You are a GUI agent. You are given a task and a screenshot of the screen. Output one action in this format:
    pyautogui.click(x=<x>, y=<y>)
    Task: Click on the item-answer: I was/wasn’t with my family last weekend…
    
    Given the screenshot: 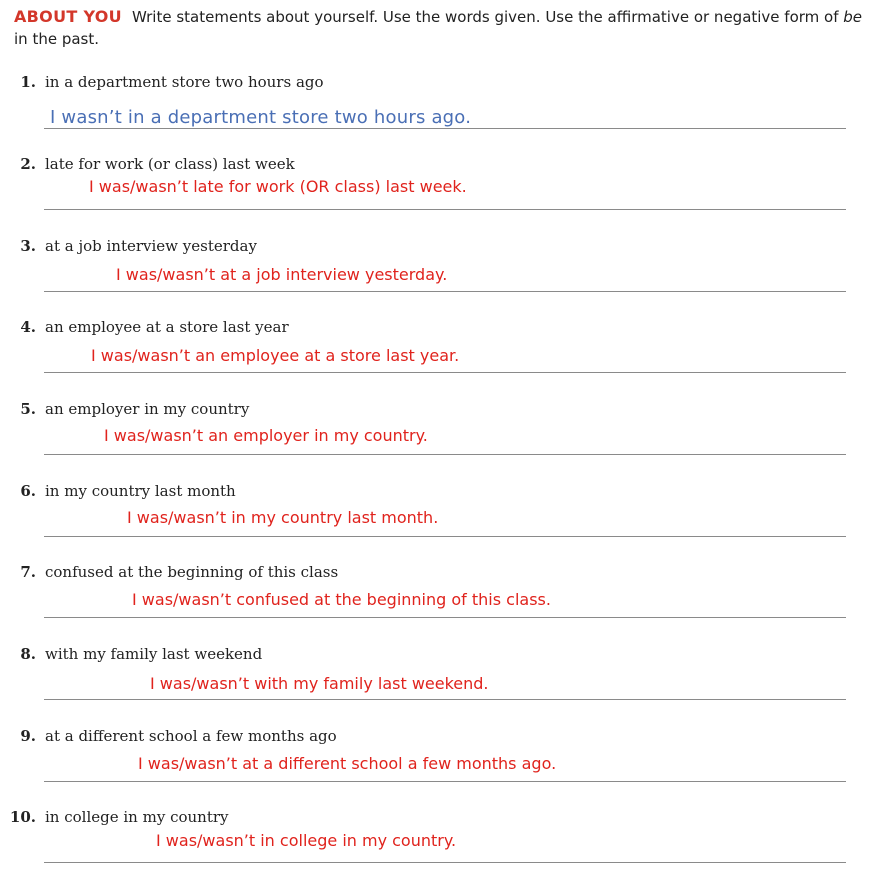 What is the action you would take?
    pyautogui.click(x=319, y=684)
    